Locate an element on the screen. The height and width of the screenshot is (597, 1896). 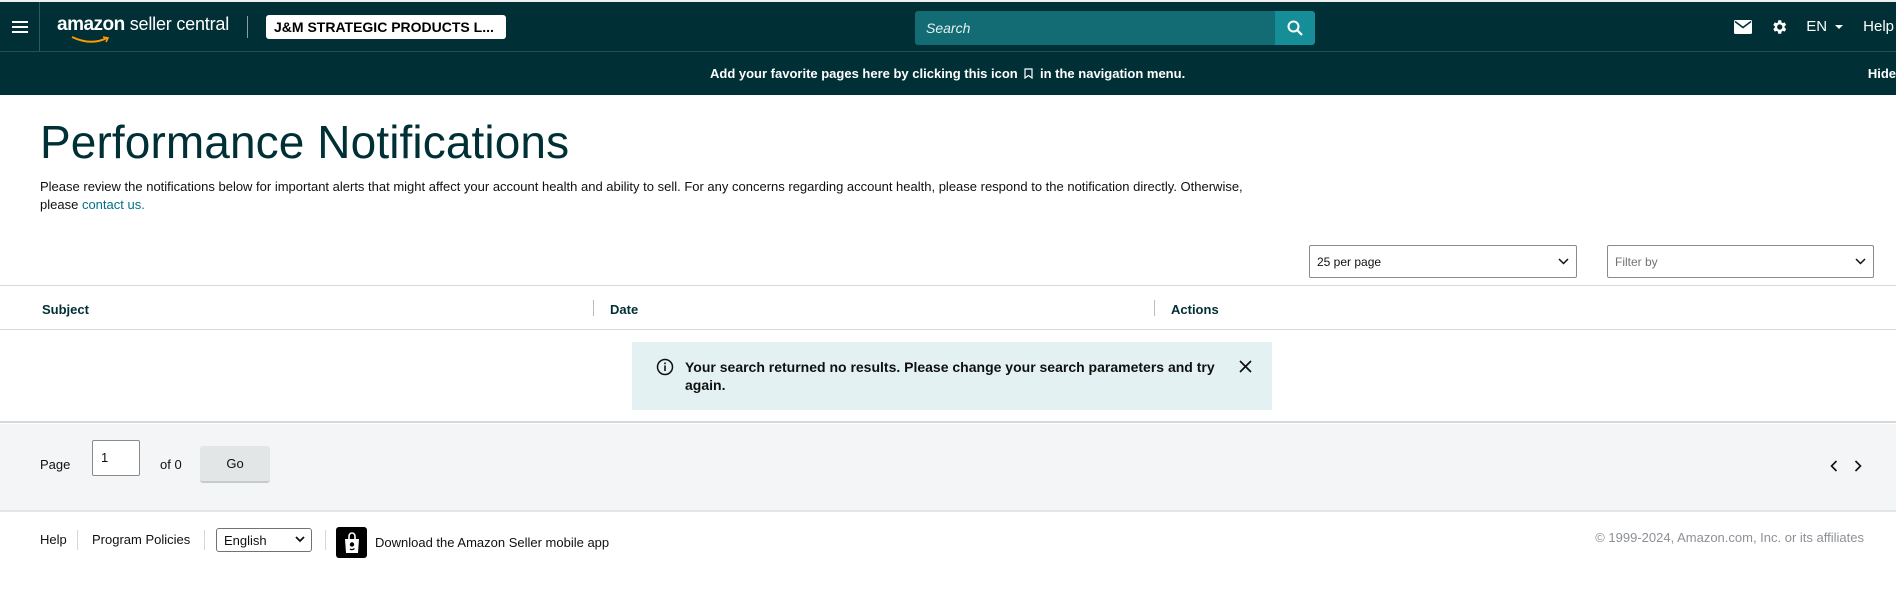
filter-placeholder: Filter by is located at coordinates (1636, 262).